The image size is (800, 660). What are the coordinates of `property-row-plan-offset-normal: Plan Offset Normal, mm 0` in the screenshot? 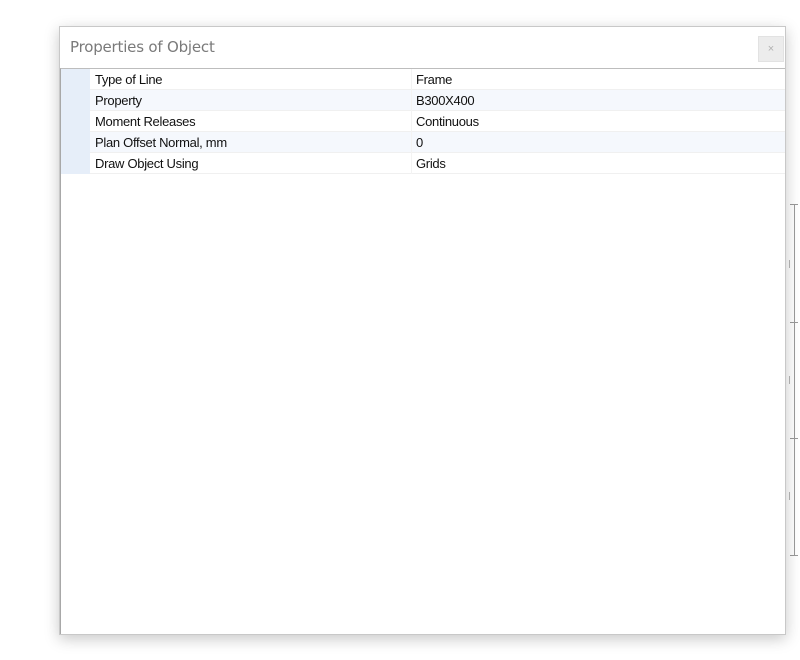 It's located at (423, 142).